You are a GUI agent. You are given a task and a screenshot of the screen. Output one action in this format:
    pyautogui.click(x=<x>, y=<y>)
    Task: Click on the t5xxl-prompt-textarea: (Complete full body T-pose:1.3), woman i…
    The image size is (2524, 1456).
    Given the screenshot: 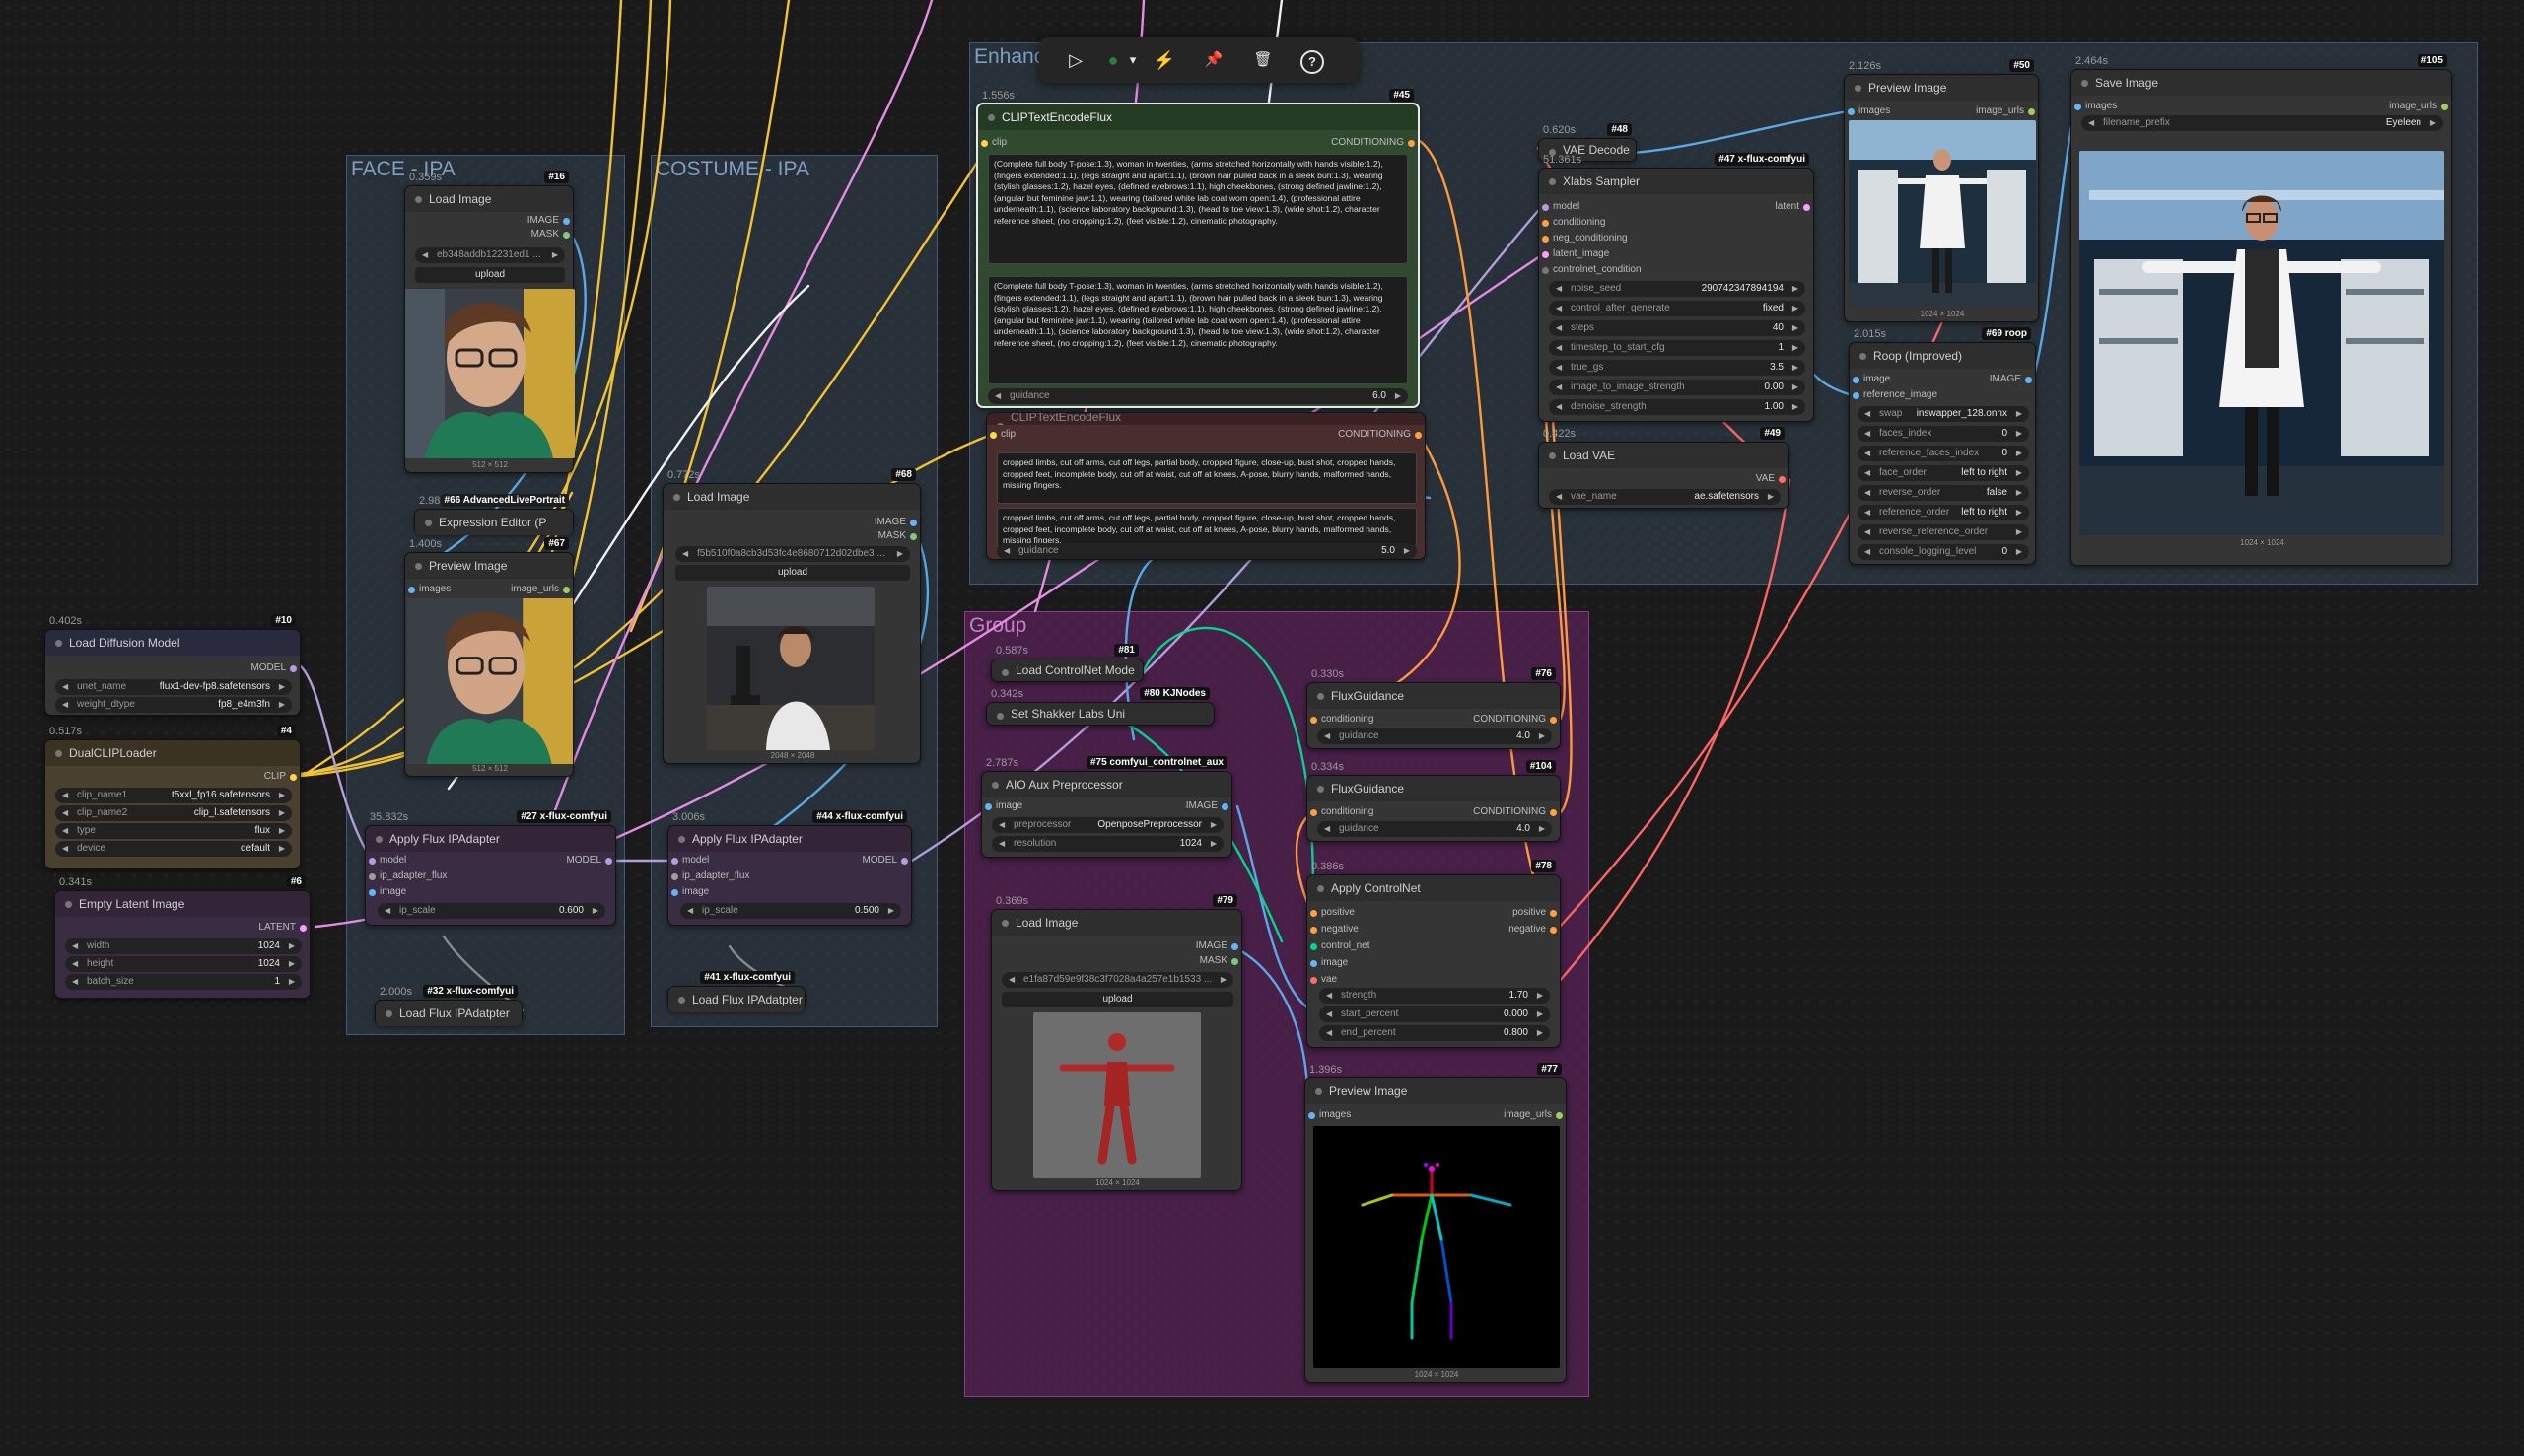 What is the action you would take?
    pyautogui.click(x=1198, y=330)
    